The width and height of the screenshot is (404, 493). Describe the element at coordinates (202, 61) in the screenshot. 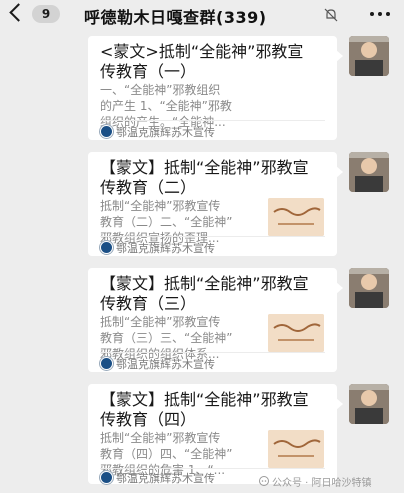

I see `card-title: <蒙文>抵制“全能神”邪教宣传教育（一）` at that location.